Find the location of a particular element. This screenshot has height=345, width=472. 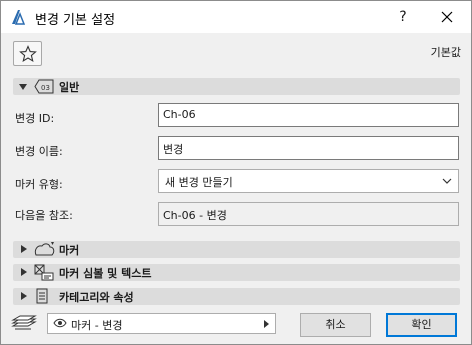

eye-icon is located at coordinates (60, 323).